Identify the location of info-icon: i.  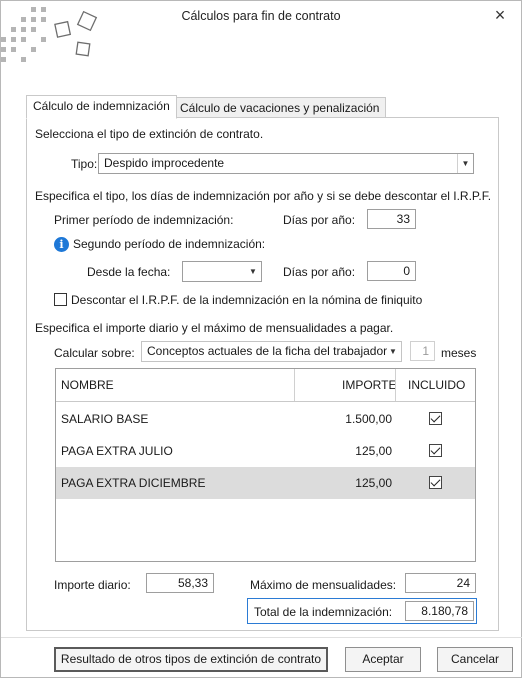
(61, 244).